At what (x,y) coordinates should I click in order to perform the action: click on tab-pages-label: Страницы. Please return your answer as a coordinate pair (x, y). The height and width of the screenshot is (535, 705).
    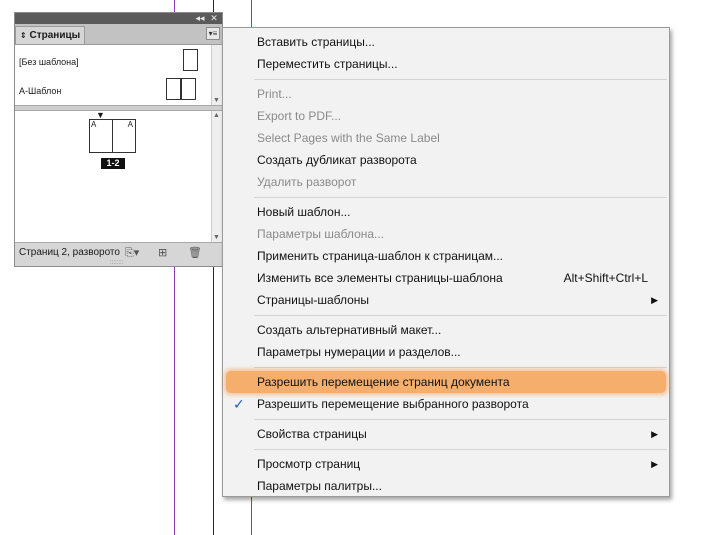
    Looking at the image, I should click on (55, 35).